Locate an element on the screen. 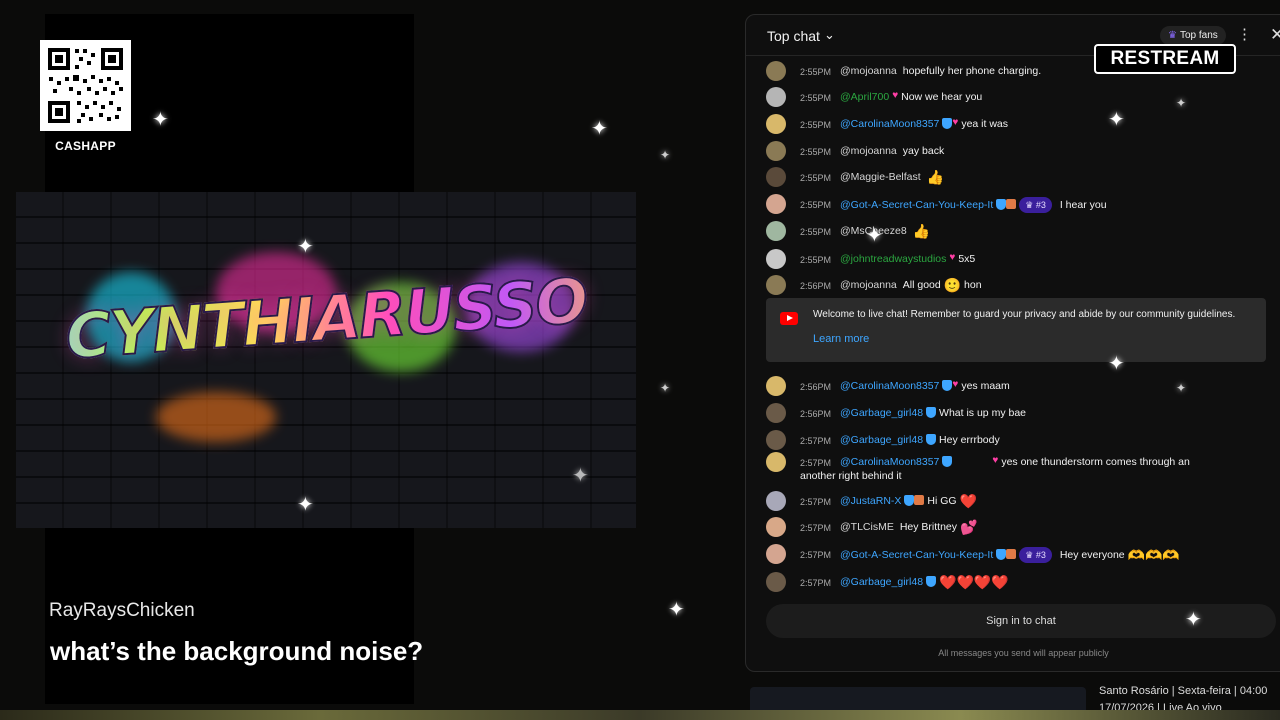 The image size is (1280, 720). message-body: @April700 ♥ Now we hear you is located at coordinates (1045, 97).